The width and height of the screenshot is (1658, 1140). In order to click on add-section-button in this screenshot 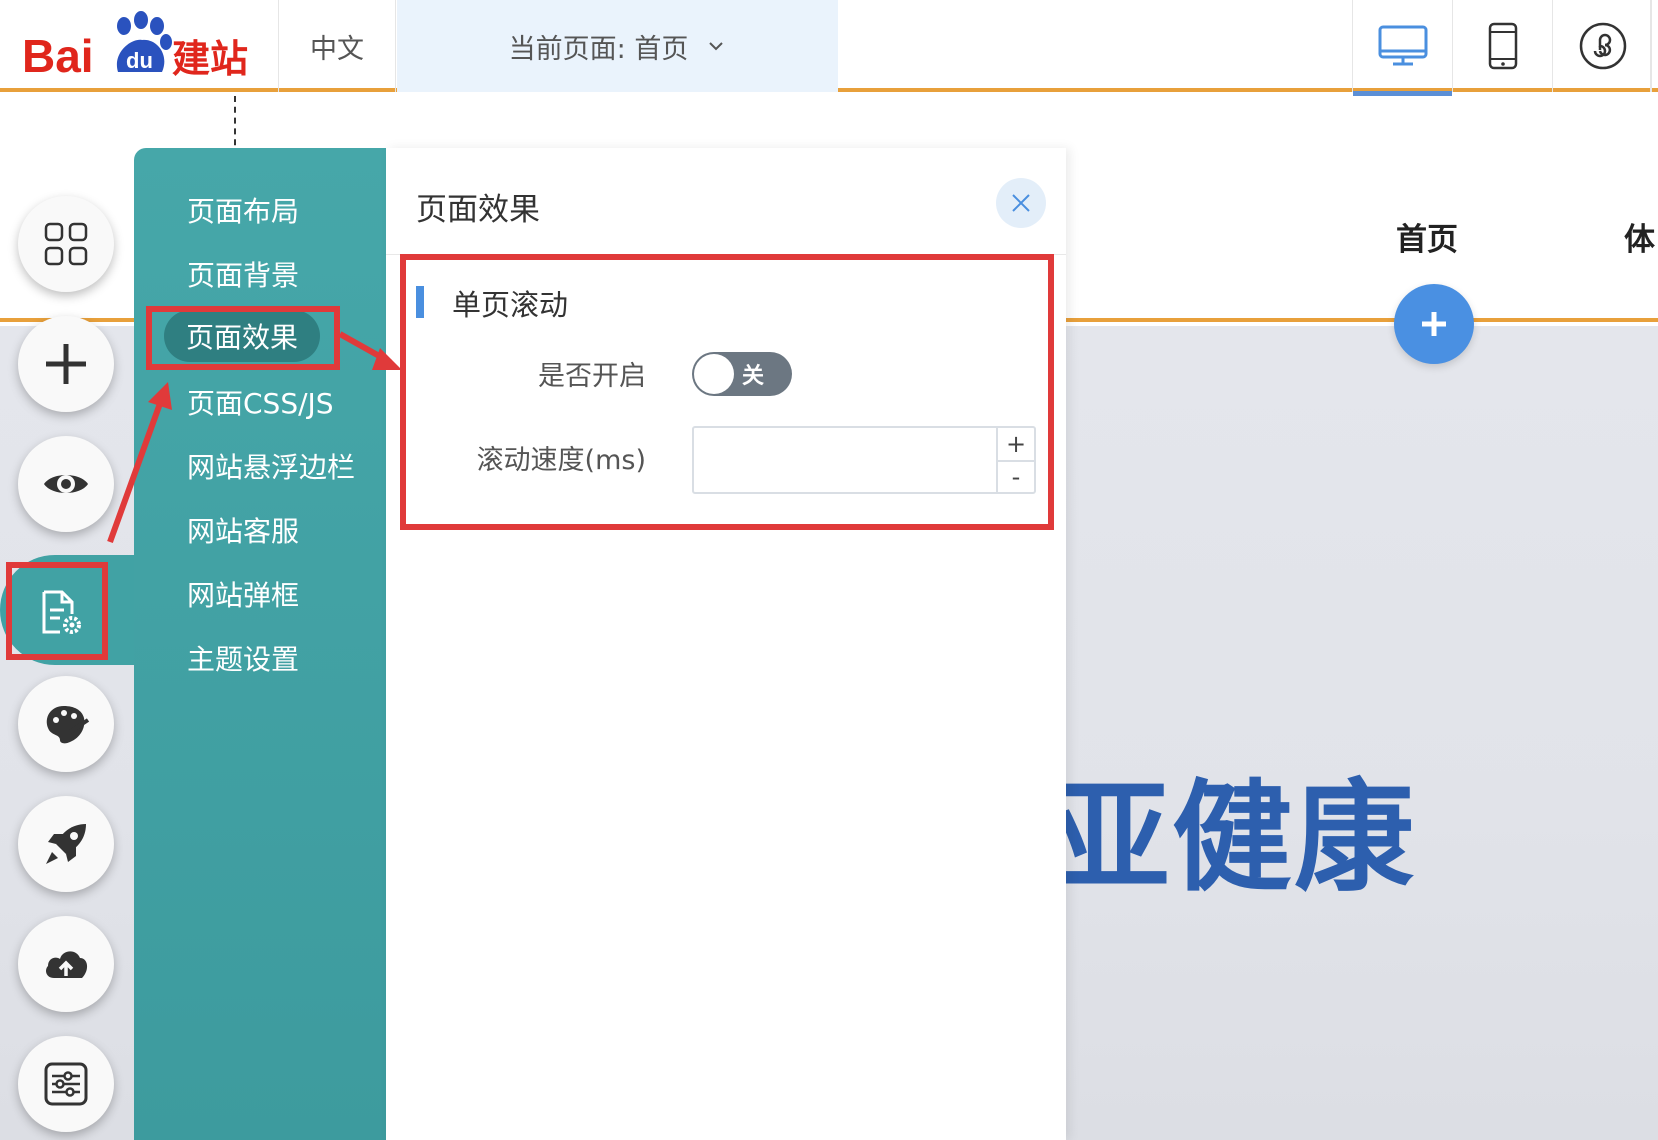, I will do `click(1434, 324)`.